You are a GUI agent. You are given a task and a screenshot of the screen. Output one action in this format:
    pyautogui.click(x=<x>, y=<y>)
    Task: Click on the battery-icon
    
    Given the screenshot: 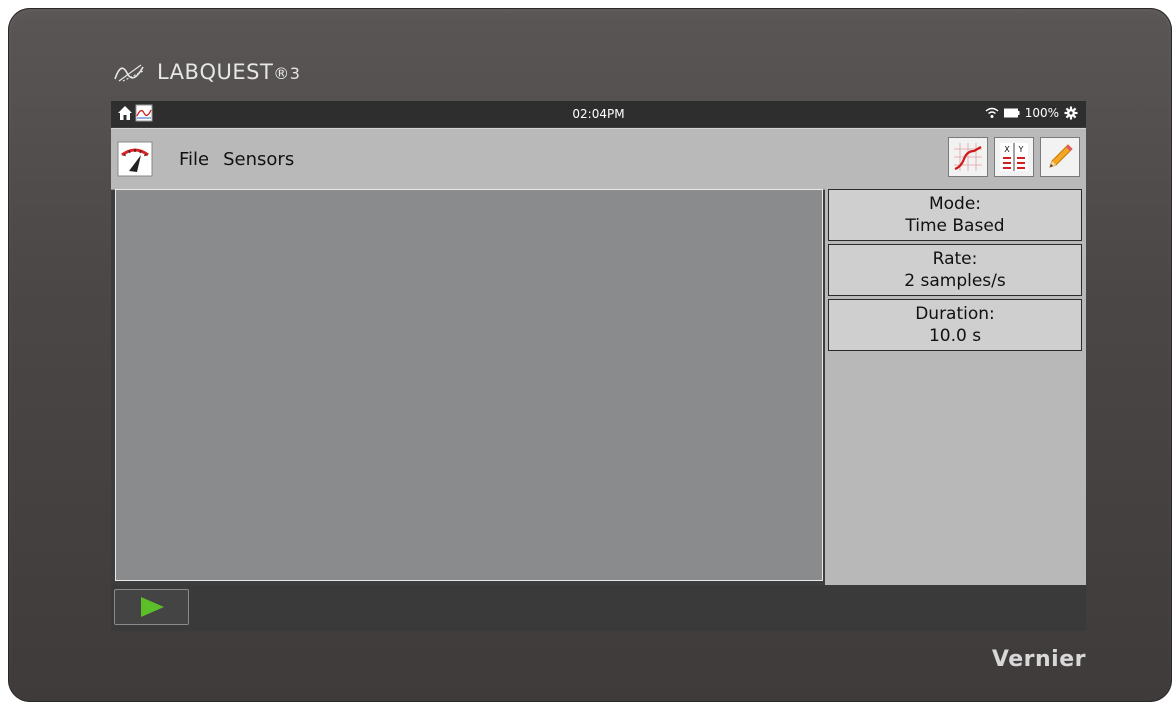 What is the action you would take?
    pyautogui.click(x=1011, y=113)
    